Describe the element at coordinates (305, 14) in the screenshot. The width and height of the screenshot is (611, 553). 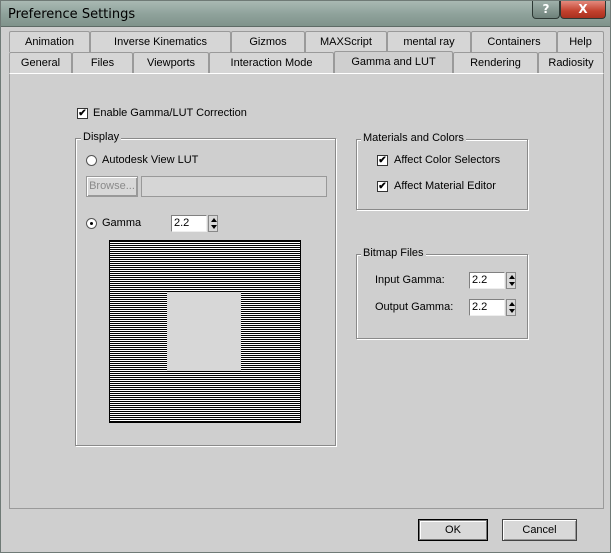
I see `title-bar: Preference Settings ? X` at that location.